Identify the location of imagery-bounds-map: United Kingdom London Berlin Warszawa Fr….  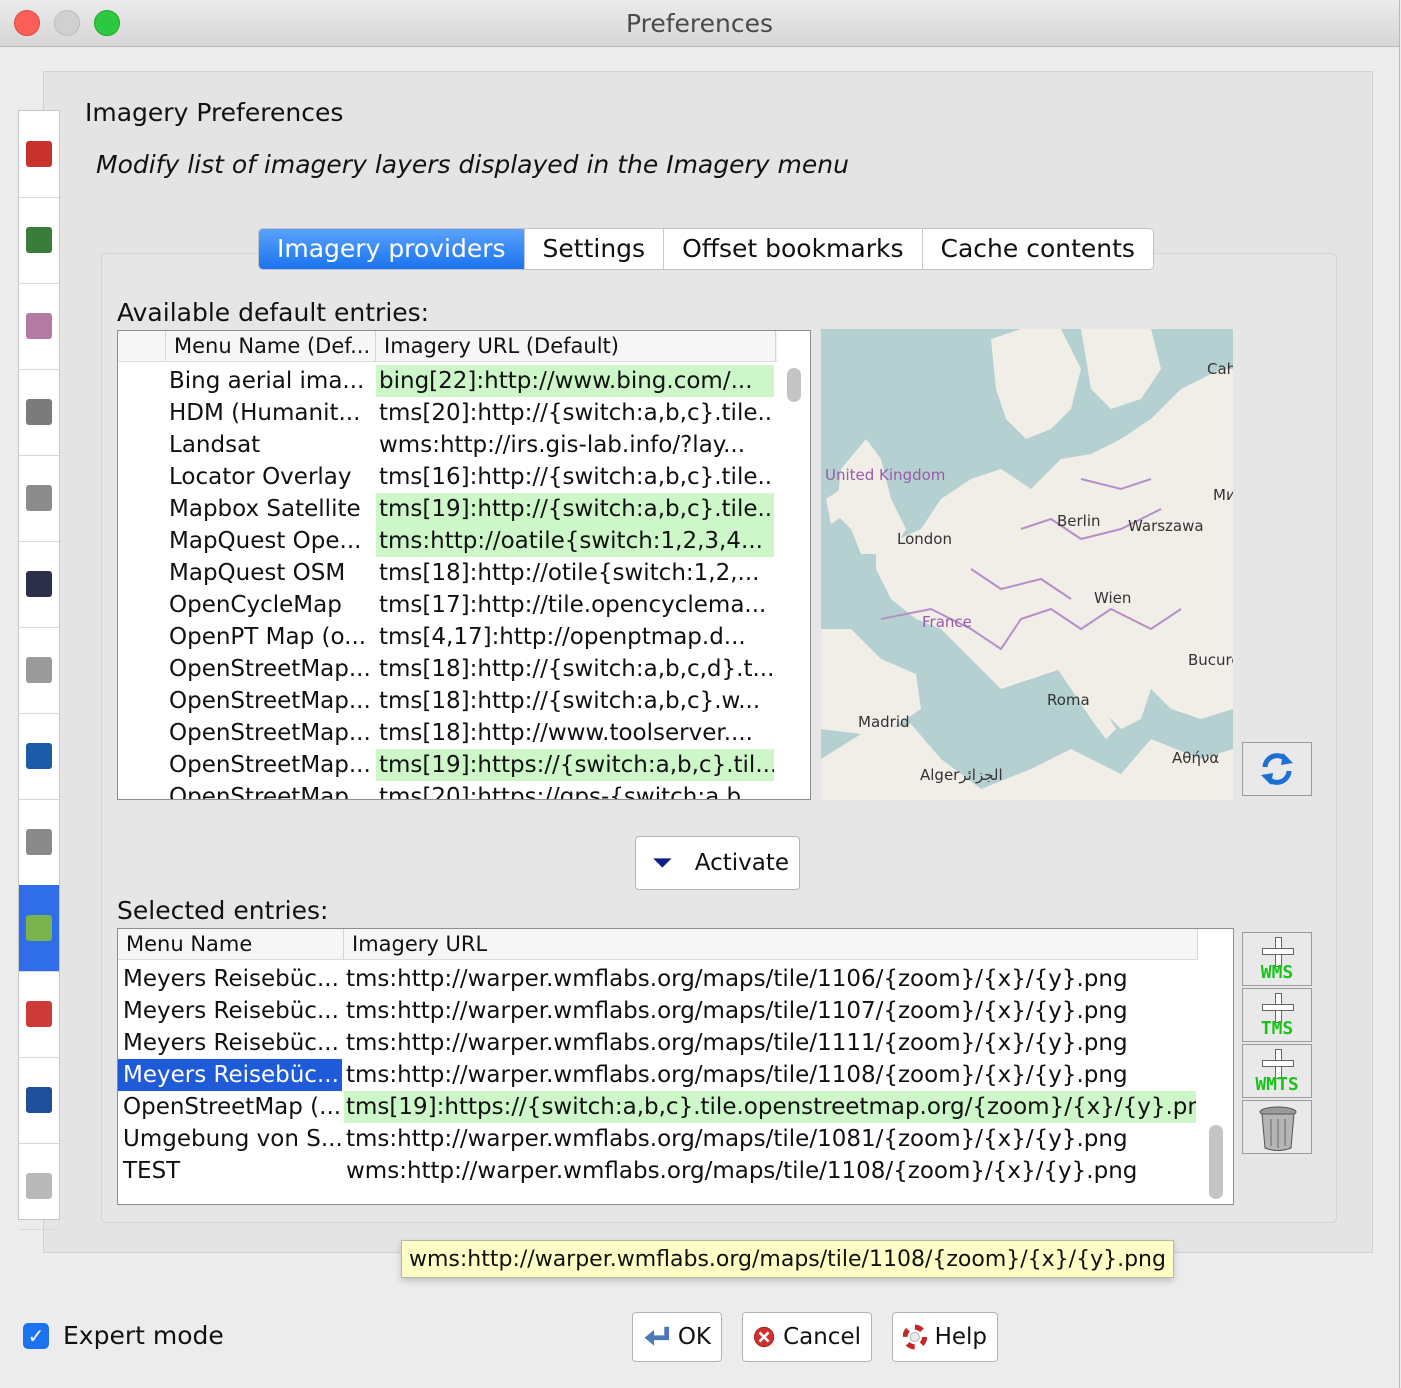
(1027, 564).